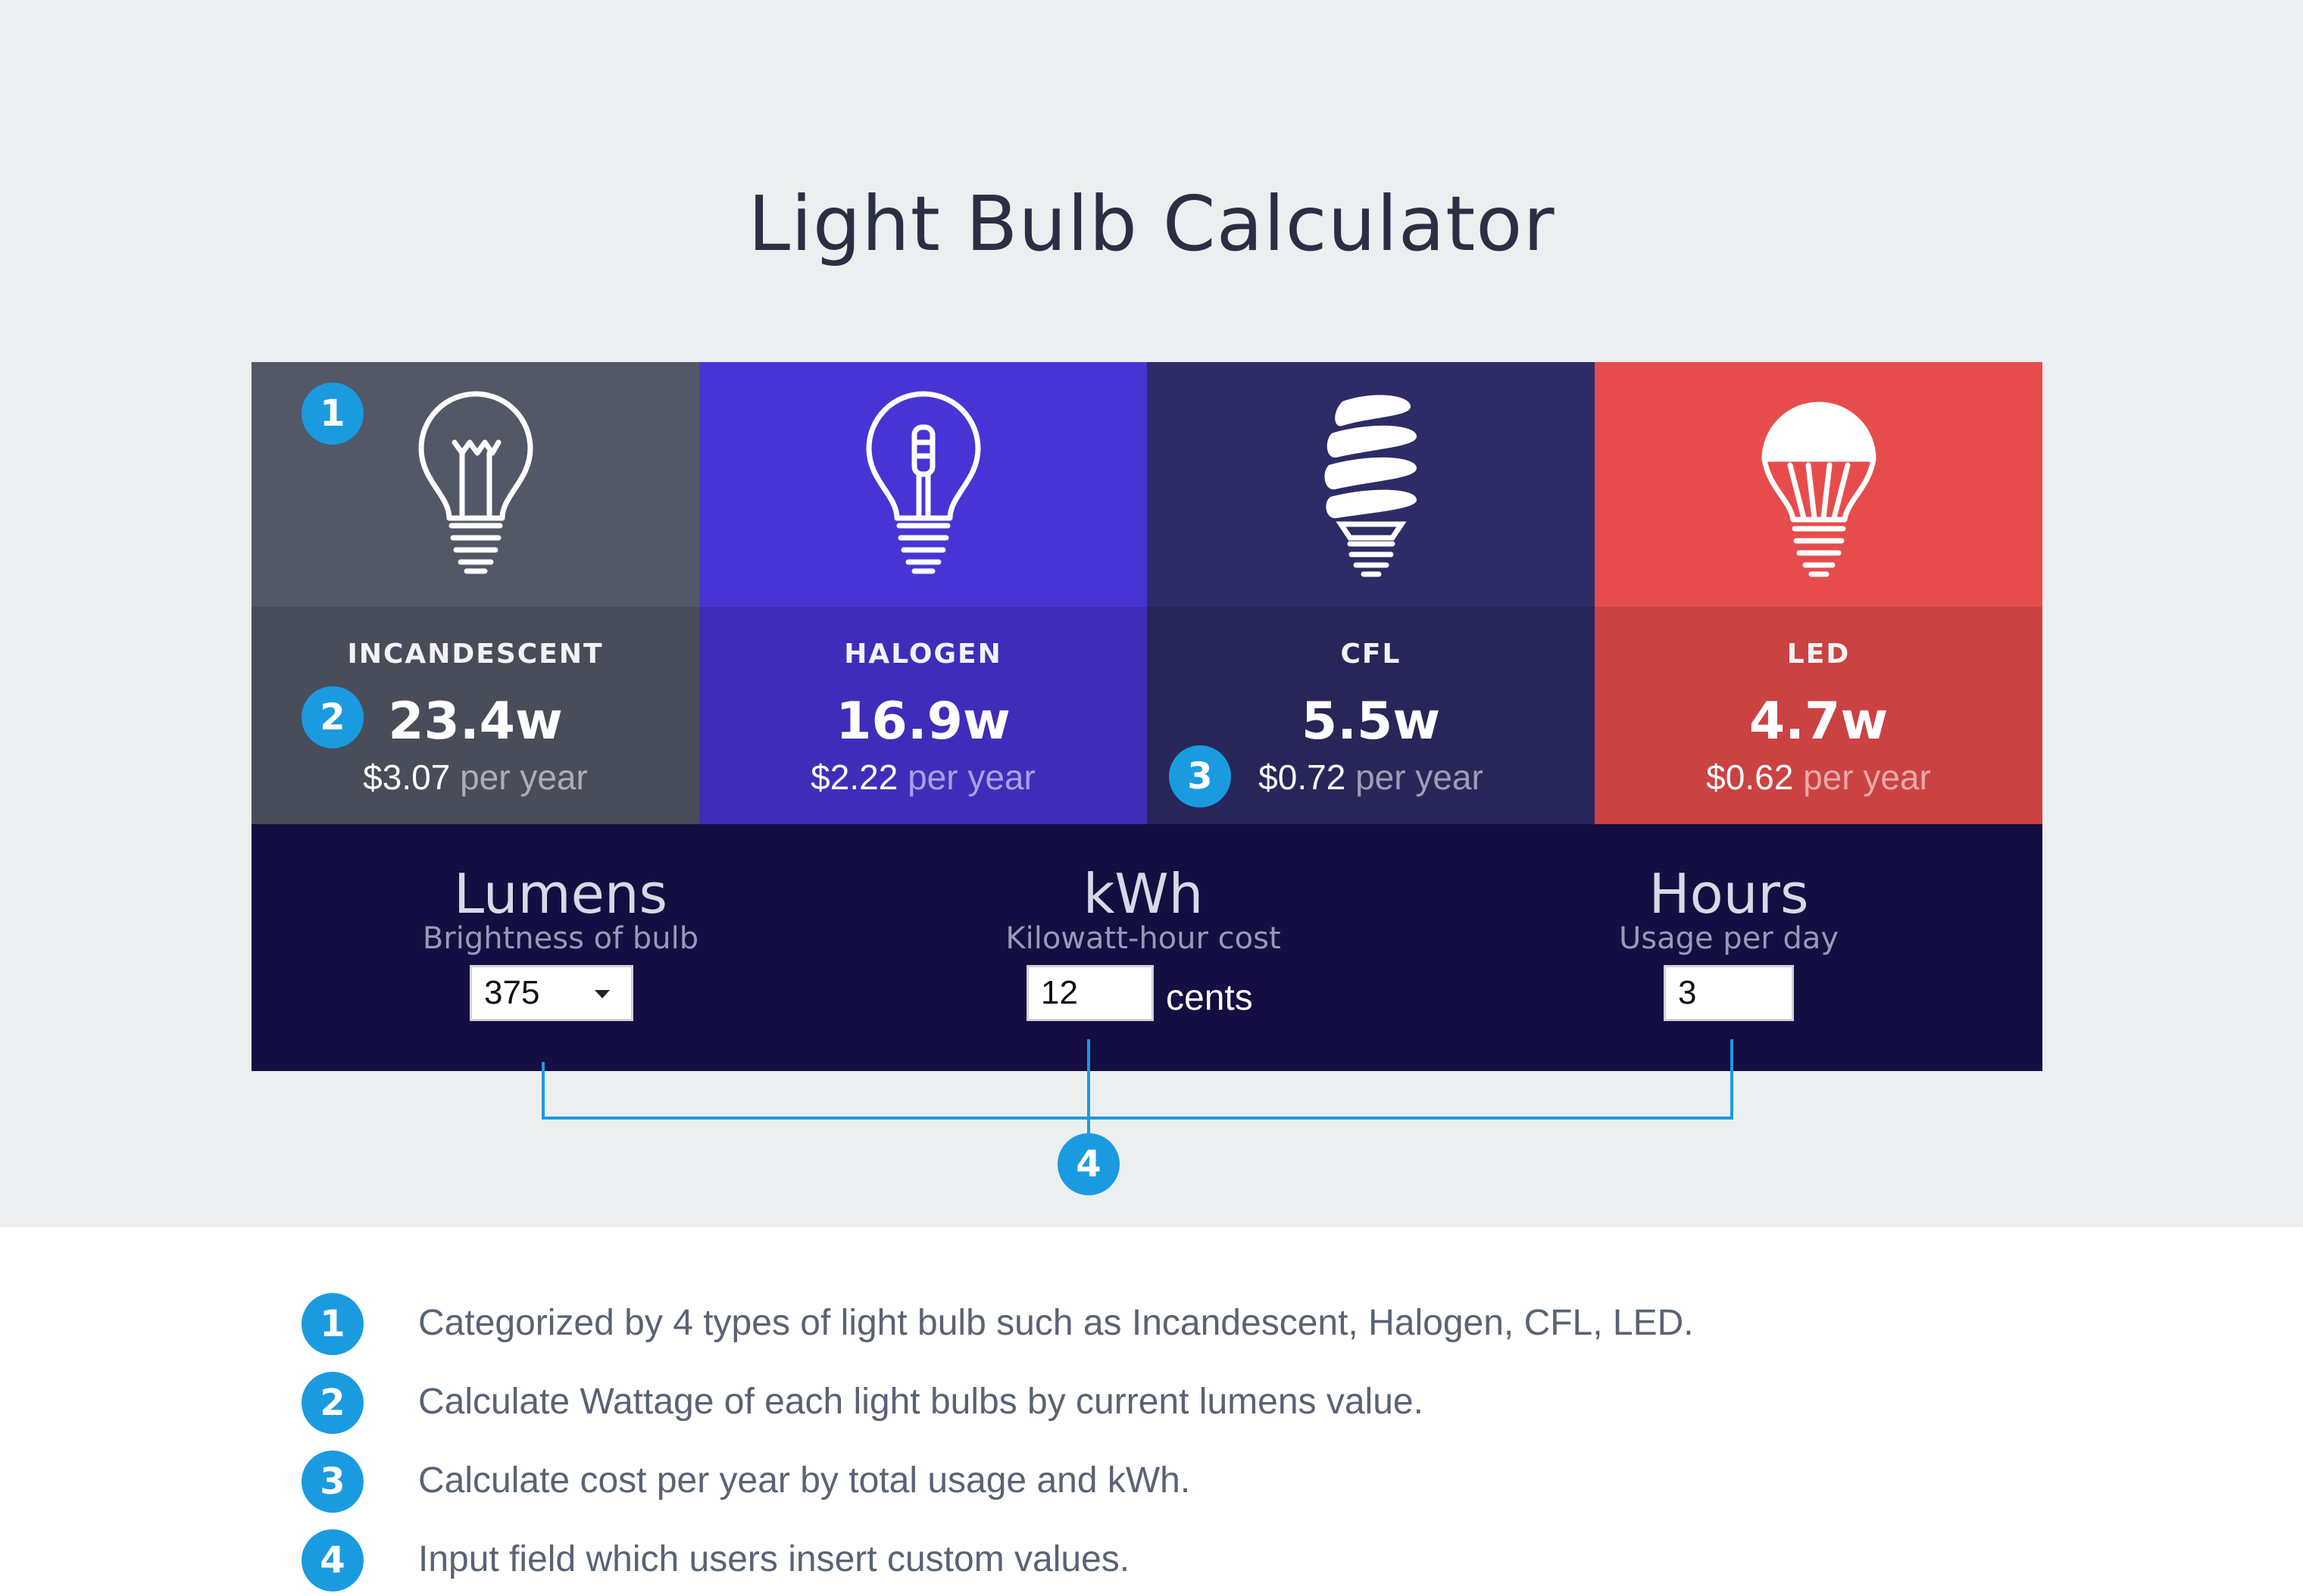 The image size is (2303, 1596). I want to click on hours-title: Hours, so click(1728, 894).